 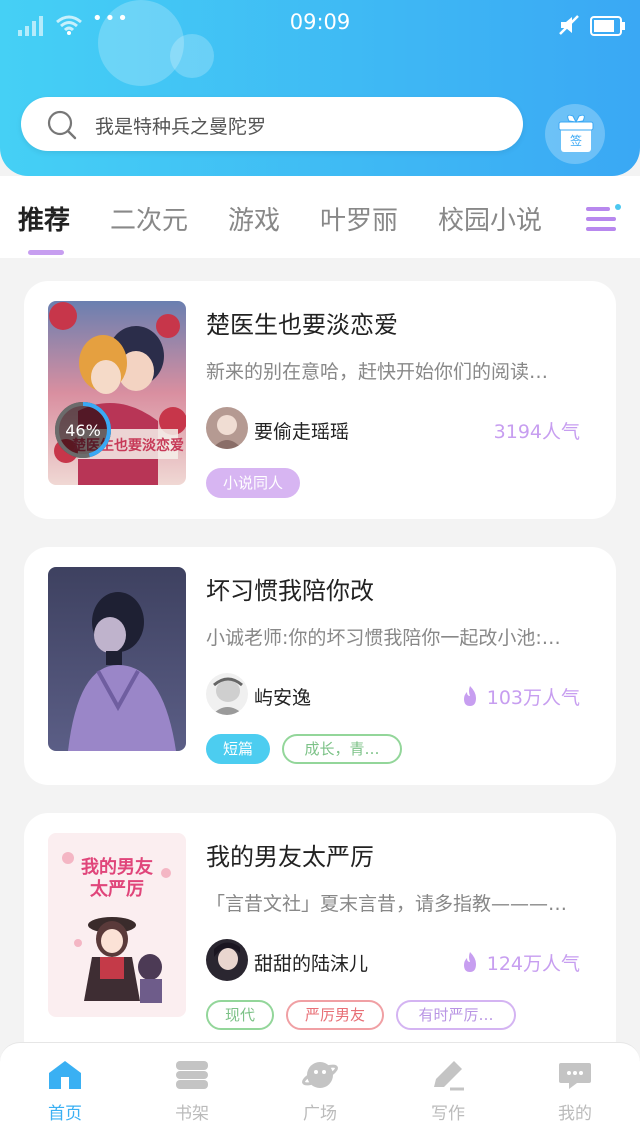 I want to click on bookshelf-icon, so click(x=192, y=1075).